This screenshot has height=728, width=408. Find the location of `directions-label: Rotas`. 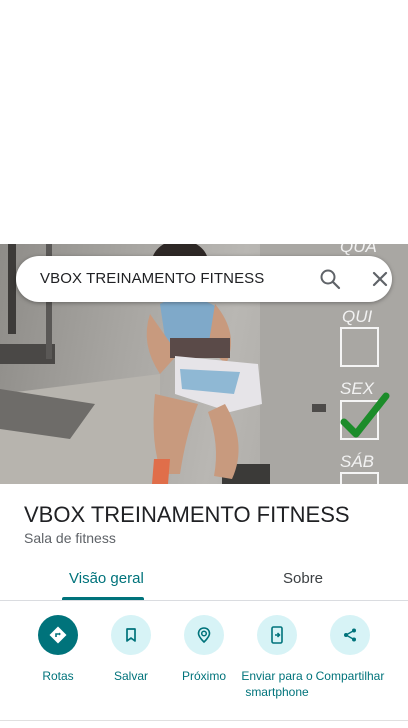

directions-label: Rotas is located at coordinates (58, 676).